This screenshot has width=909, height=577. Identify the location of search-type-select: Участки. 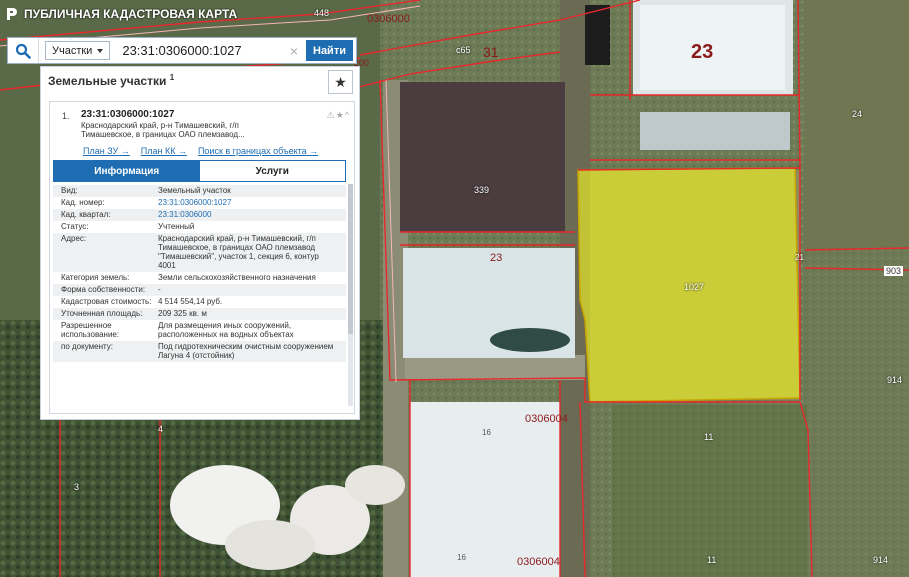
(78, 50).